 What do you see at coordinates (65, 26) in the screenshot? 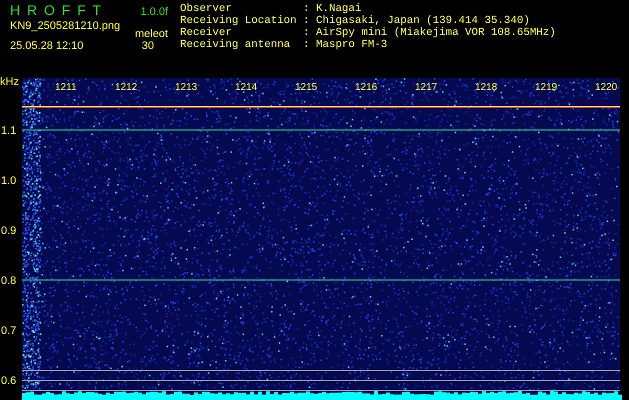
I see `file-name: KN9_2505281210.png` at bounding box center [65, 26].